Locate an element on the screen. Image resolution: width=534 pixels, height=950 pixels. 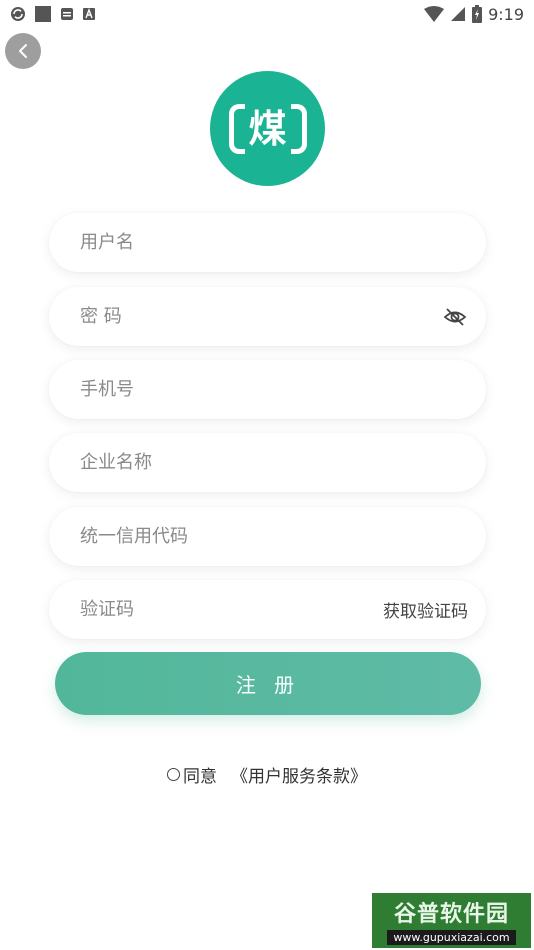
chevron-left-icon is located at coordinates (23, 51).